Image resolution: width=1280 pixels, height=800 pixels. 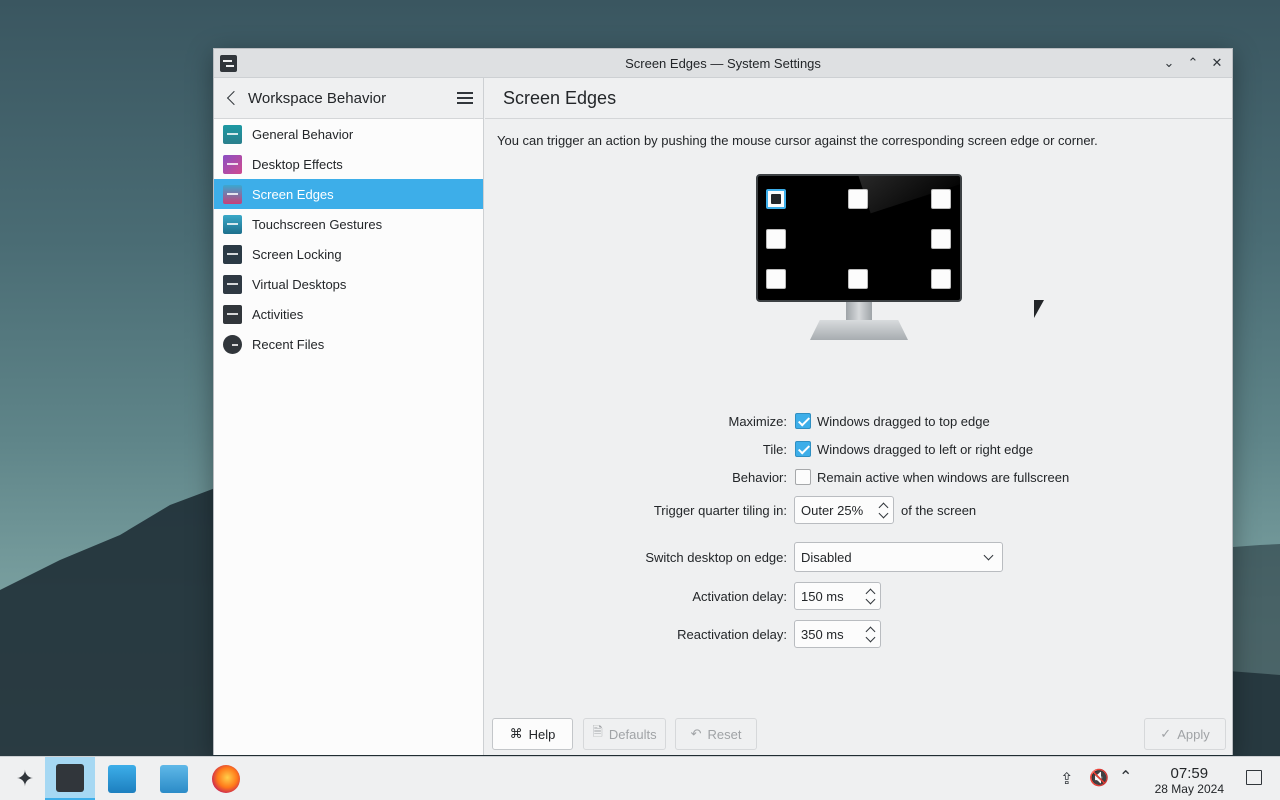 What do you see at coordinates (757, 421) in the screenshot?
I see `maximize-label: Maximize:` at bounding box center [757, 421].